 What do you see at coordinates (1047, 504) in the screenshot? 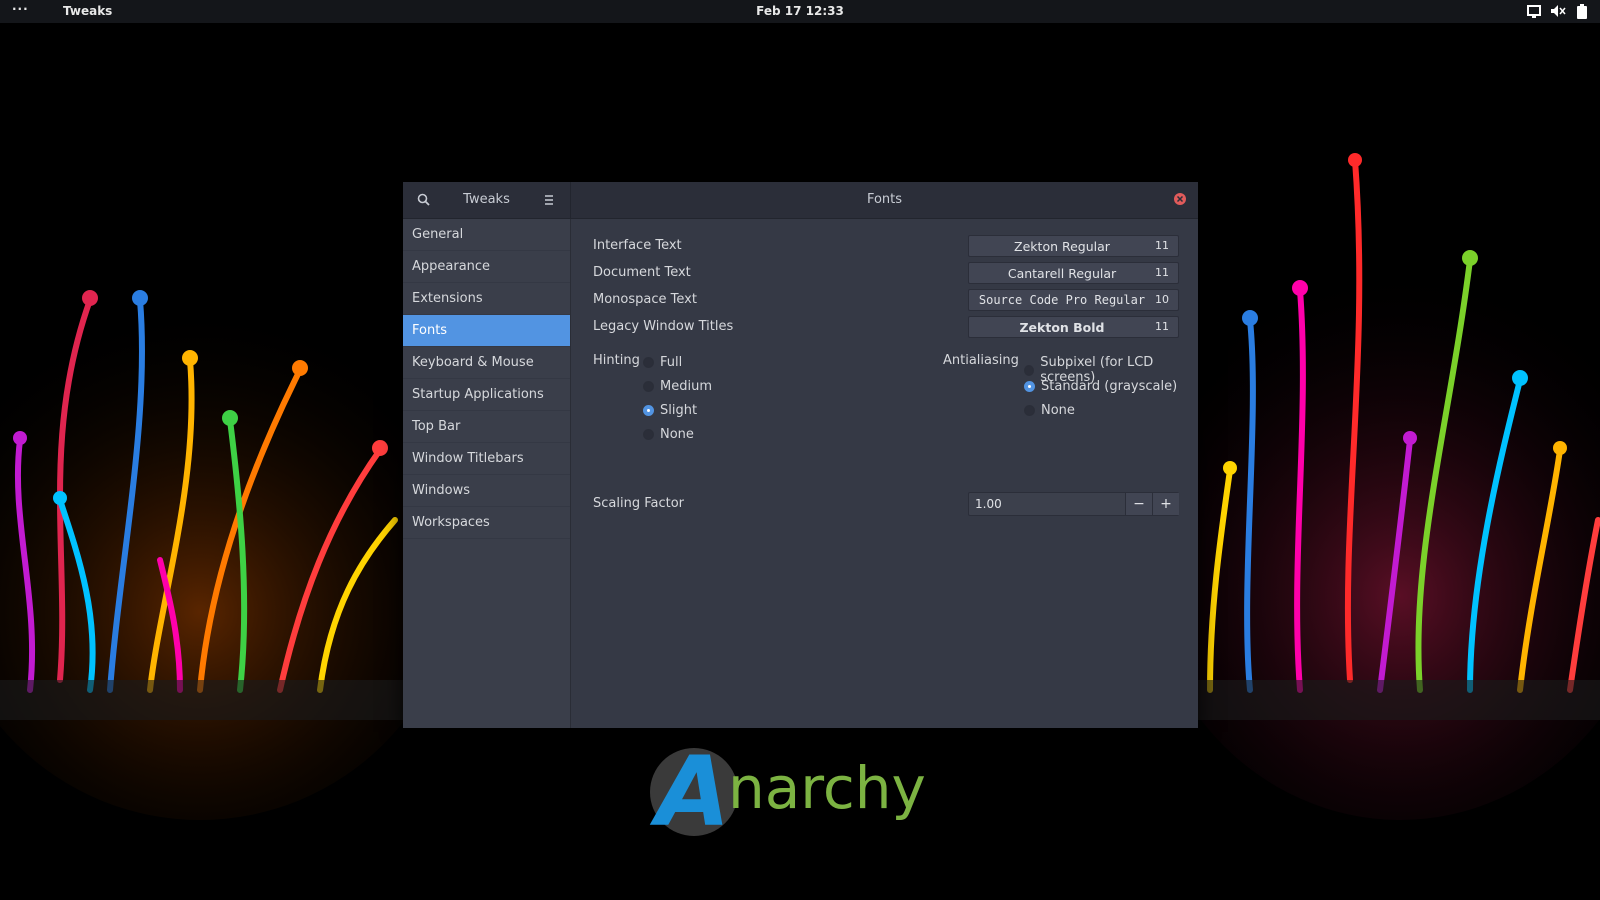
I see `scaling-factor-input` at bounding box center [1047, 504].